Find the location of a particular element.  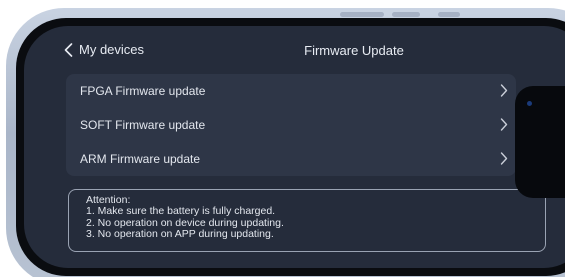

attention-line: 3. No operation on APP during updating. is located at coordinates (180, 233).